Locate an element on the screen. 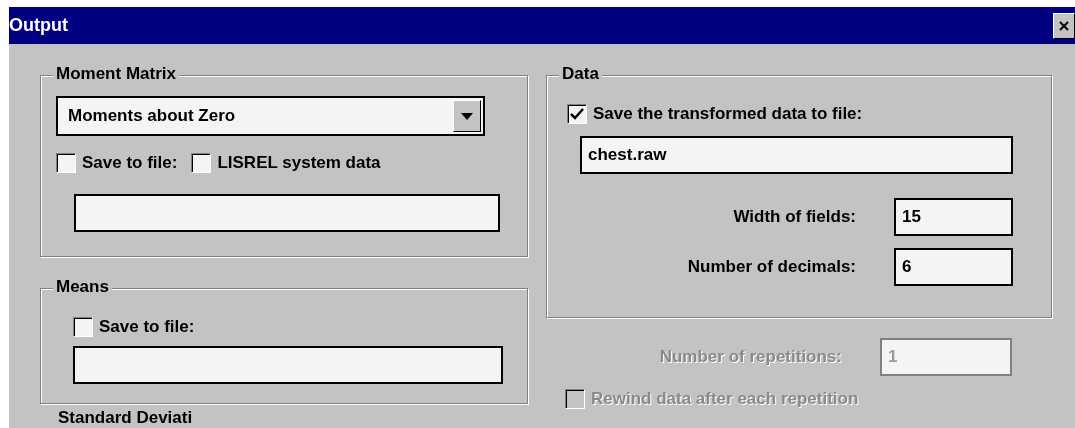  group-title: Standard Deviati is located at coordinates (126, 418).